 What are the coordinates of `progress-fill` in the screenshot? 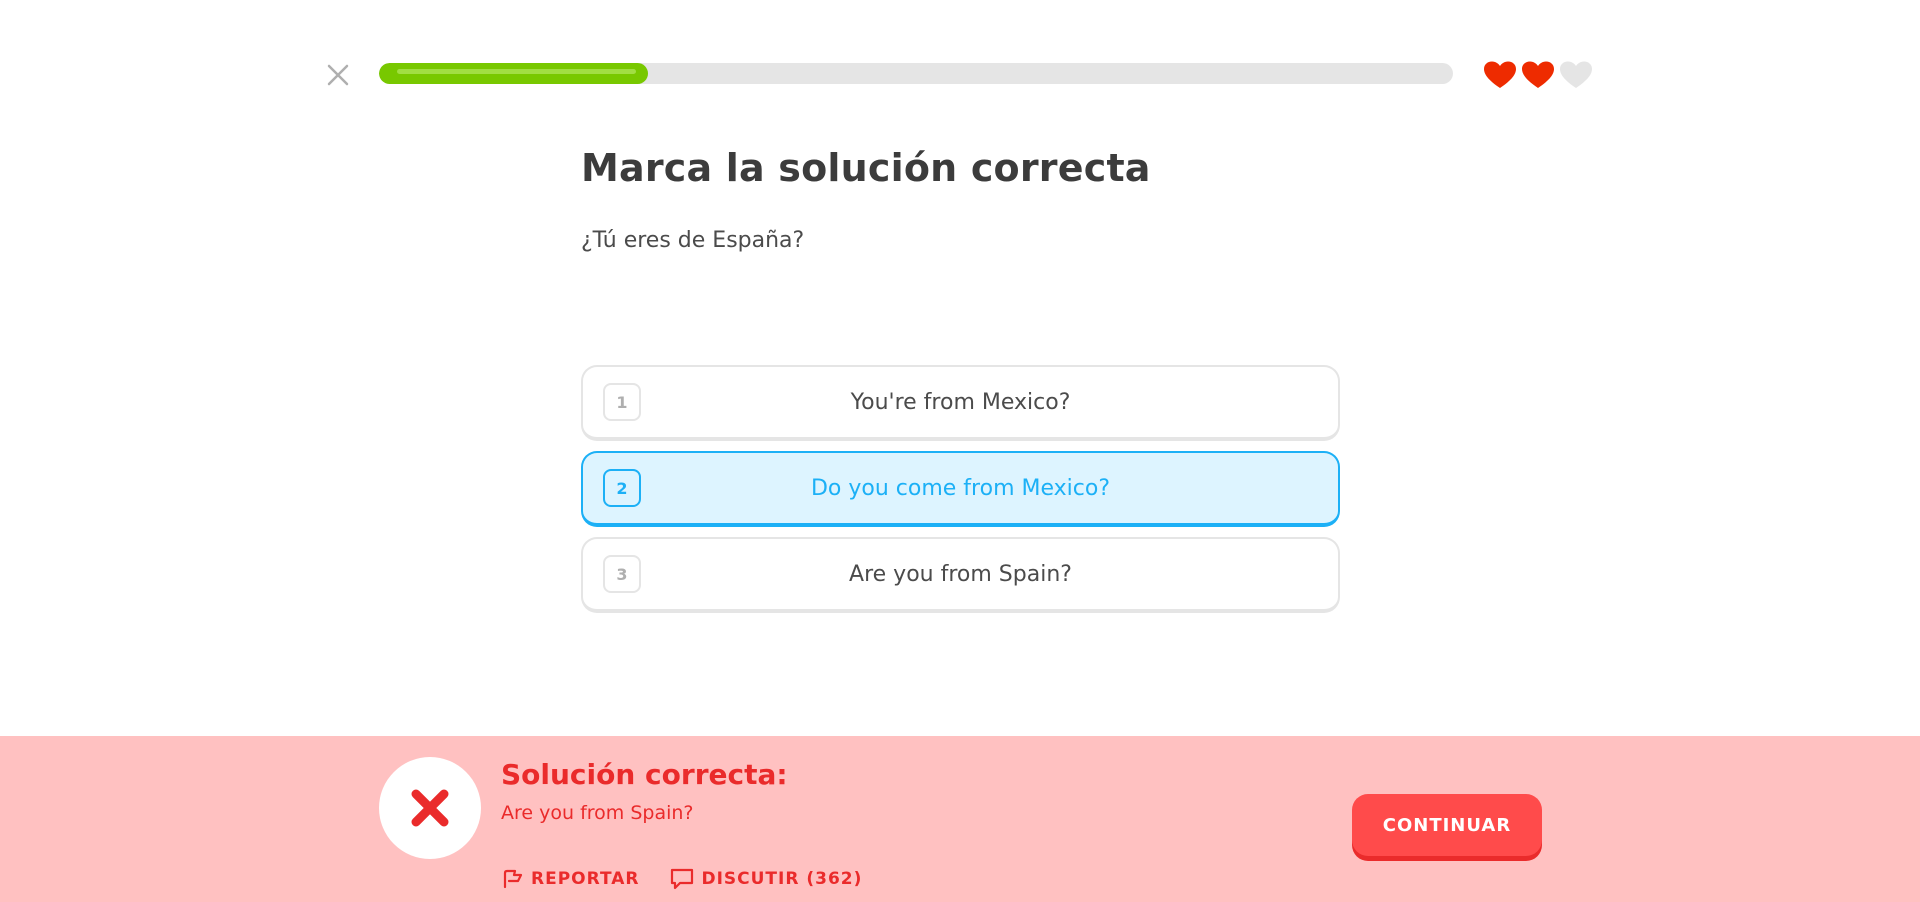 It's located at (513, 73).